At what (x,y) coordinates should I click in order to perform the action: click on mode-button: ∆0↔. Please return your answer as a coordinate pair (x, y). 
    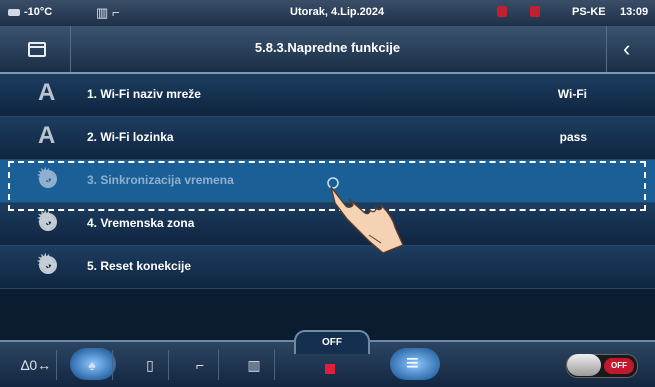
    Looking at the image, I should click on (36, 365).